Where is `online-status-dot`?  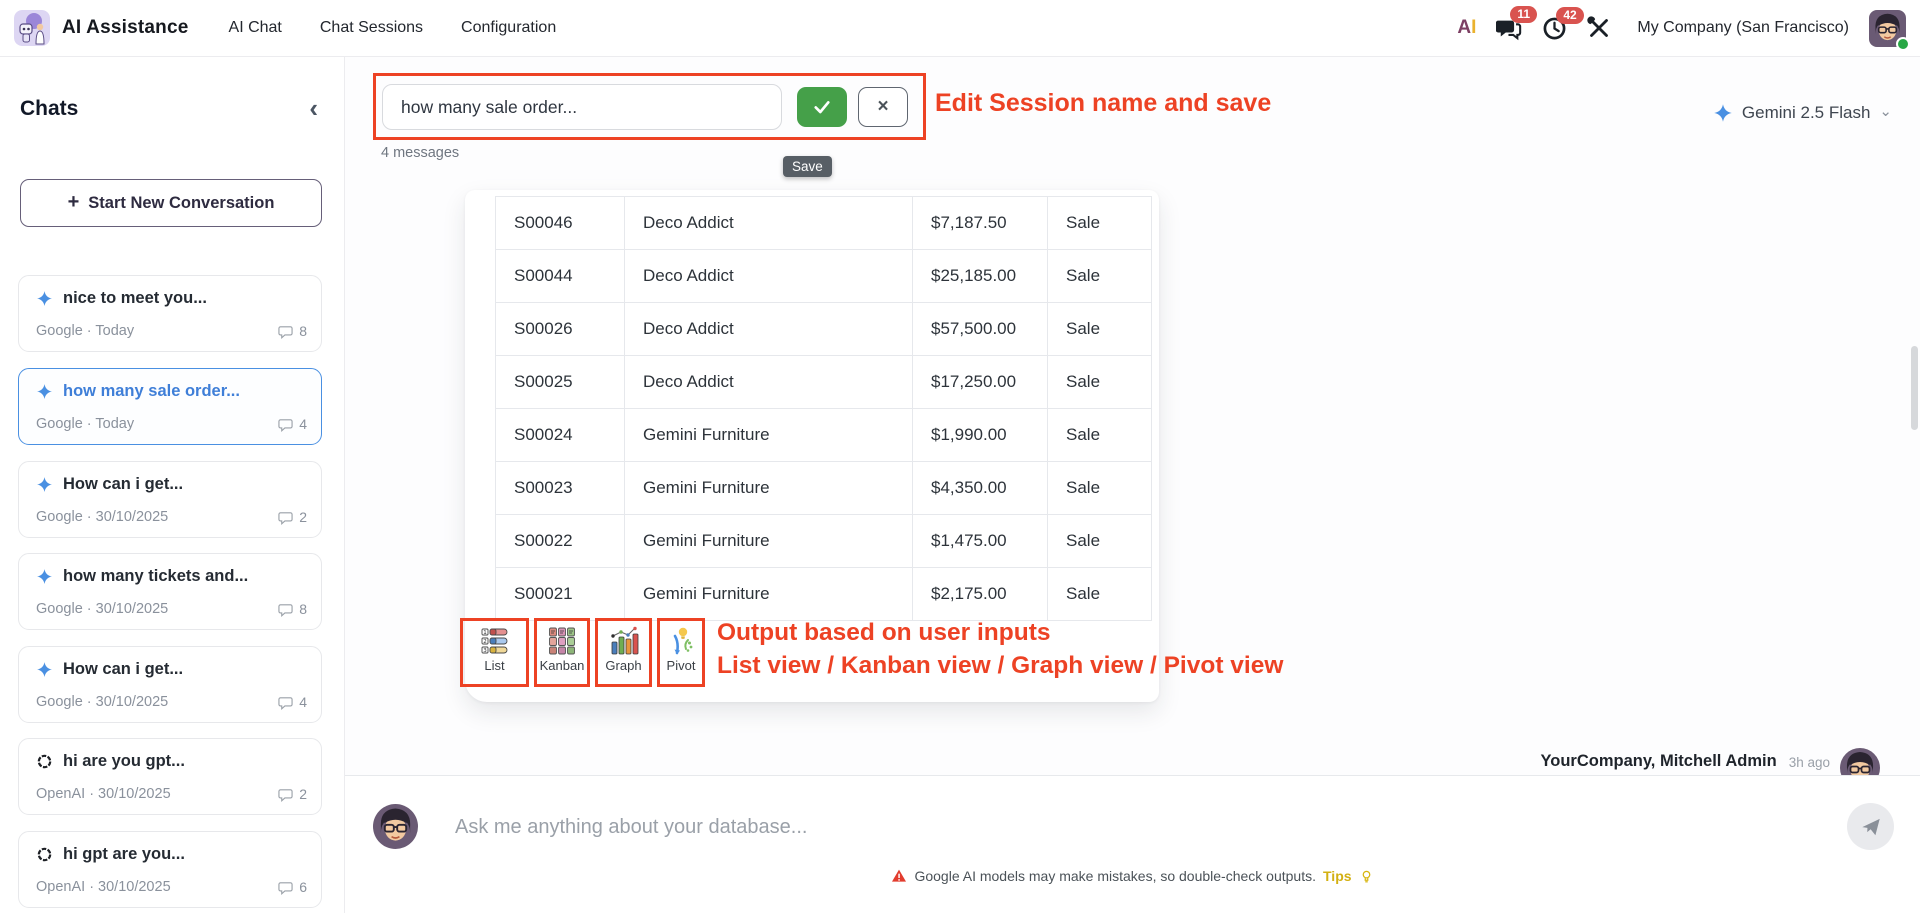
online-status-dot is located at coordinates (1903, 43).